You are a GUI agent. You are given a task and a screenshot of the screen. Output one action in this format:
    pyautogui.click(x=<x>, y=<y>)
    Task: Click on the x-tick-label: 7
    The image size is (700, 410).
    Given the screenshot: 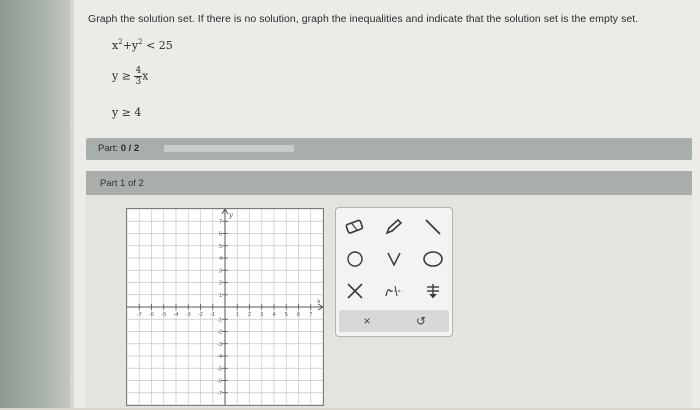 What is the action you would take?
    pyautogui.click(x=310, y=315)
    